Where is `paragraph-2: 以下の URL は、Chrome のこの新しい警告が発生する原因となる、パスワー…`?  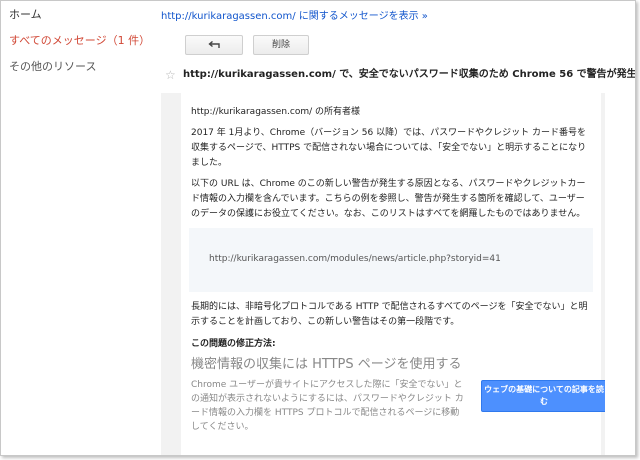
paragraph-2: 以下の URL は、Chrome のこの新しい警告が発生する原因となる、パスワー… is located at coordinates (388, 199).